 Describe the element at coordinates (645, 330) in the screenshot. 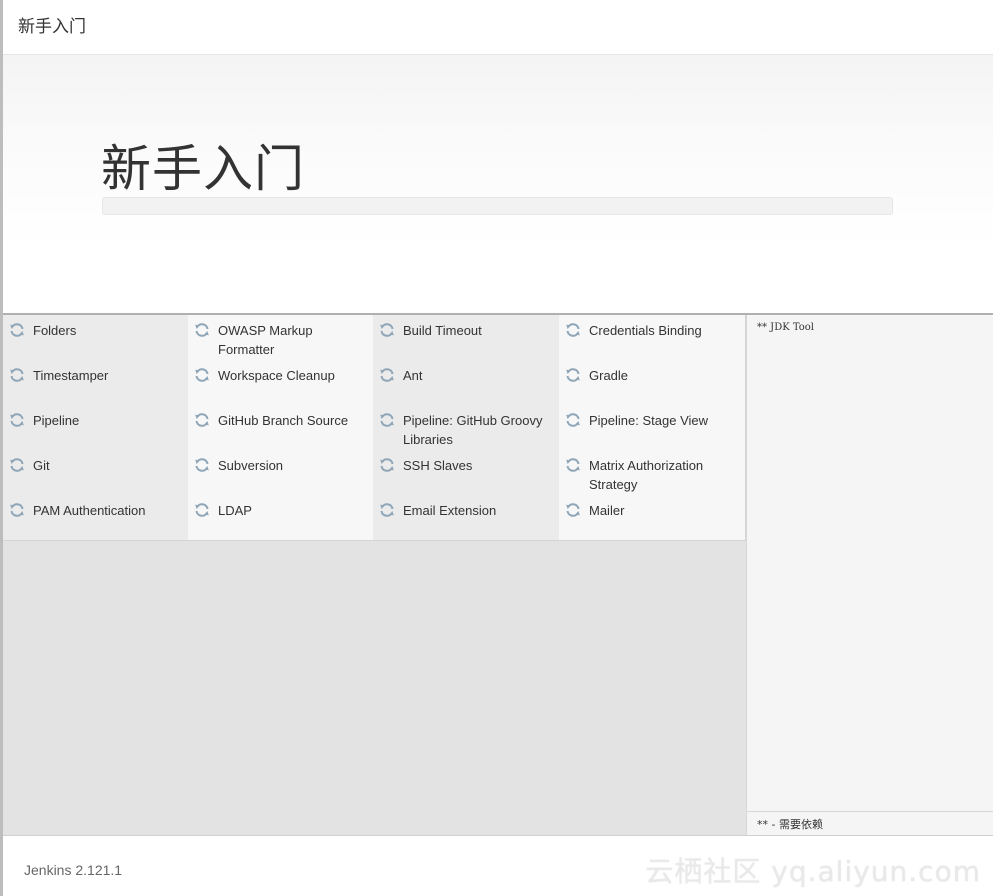

I see `plugin-name: Credentials Binding` at that location.